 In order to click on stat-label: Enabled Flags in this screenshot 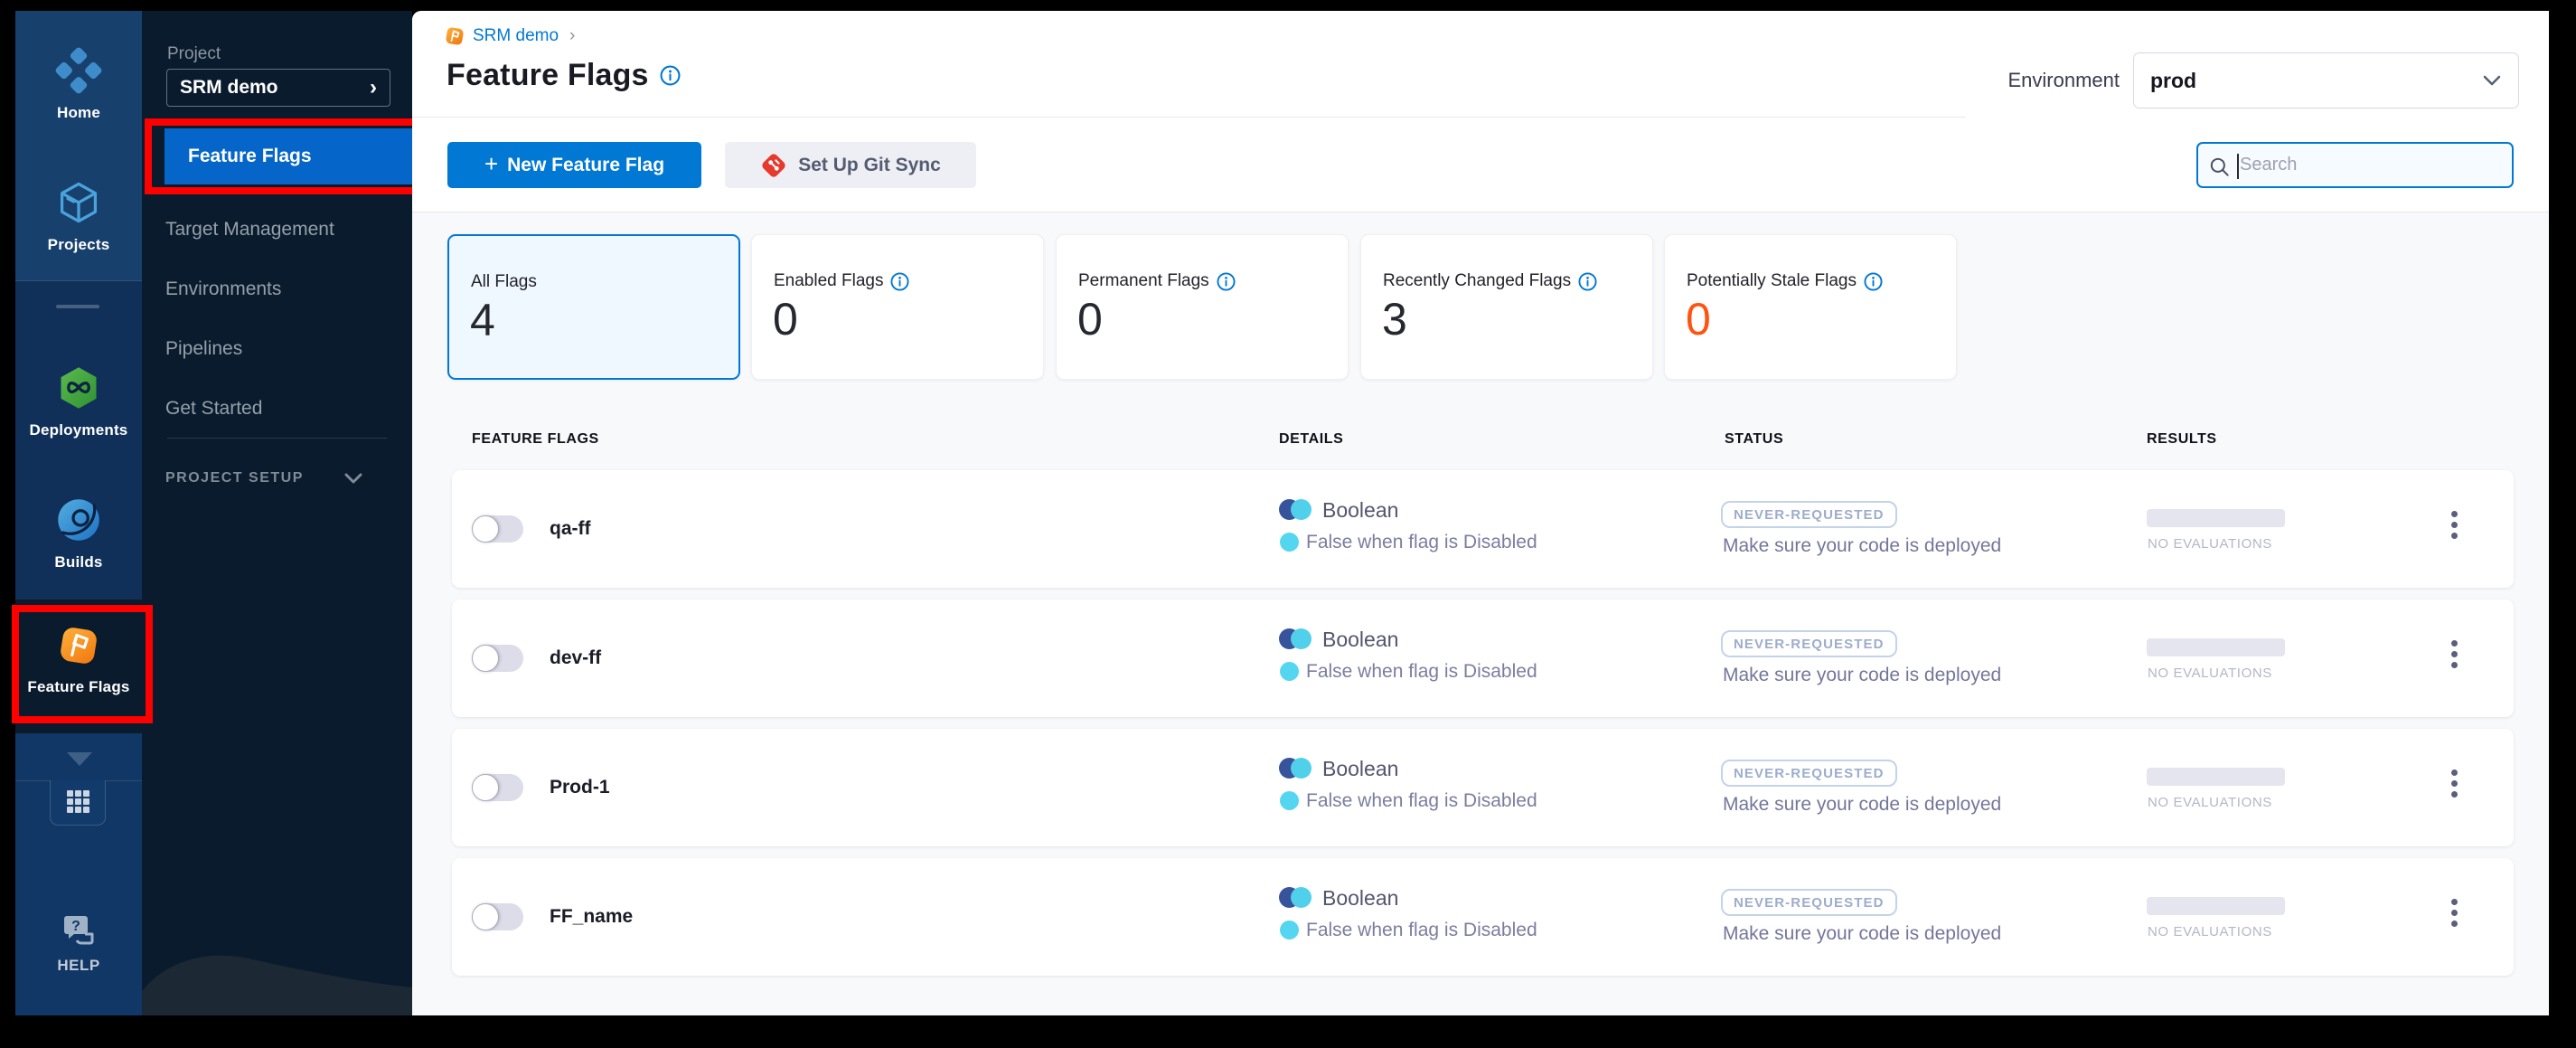, I will do `click(829, 281)`.